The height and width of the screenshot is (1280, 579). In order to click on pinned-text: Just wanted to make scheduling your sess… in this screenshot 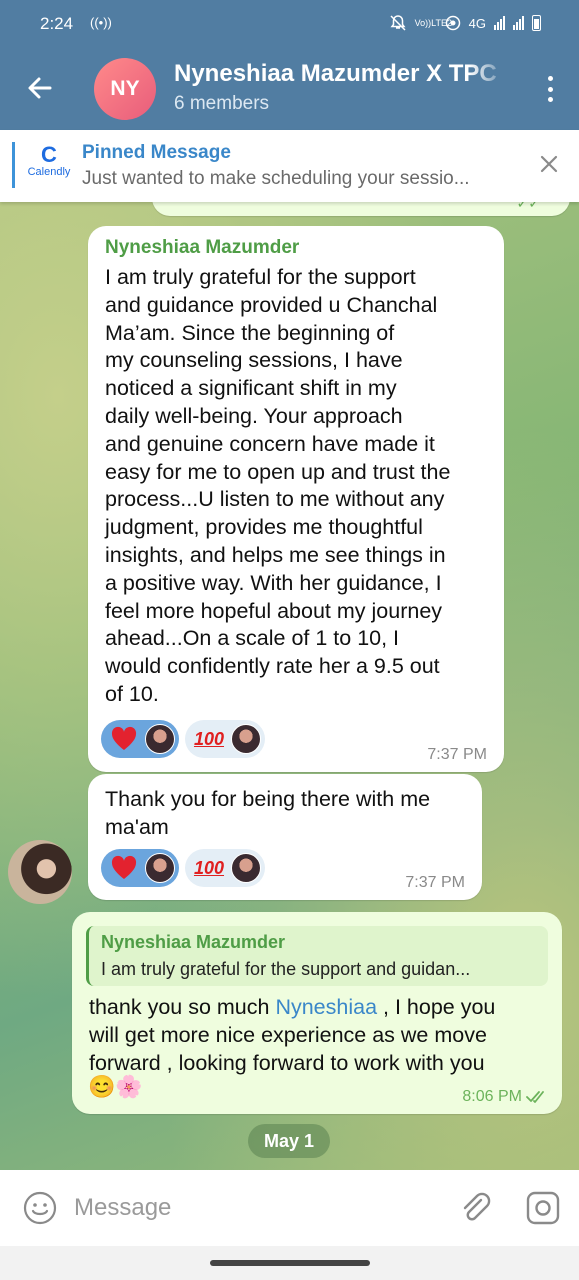, I will do `click(276, 178)`.